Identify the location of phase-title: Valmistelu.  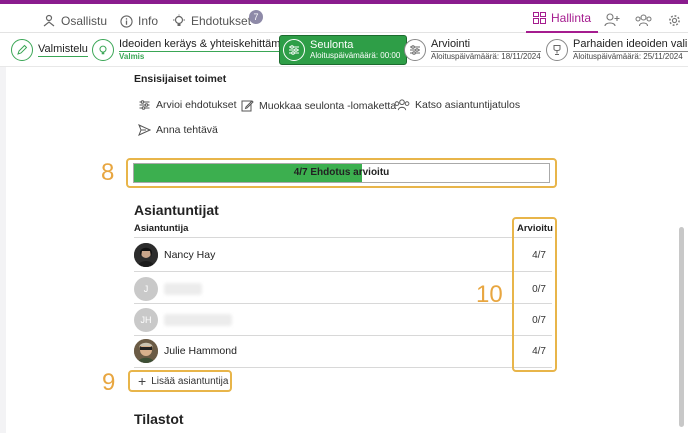
(63, 50).